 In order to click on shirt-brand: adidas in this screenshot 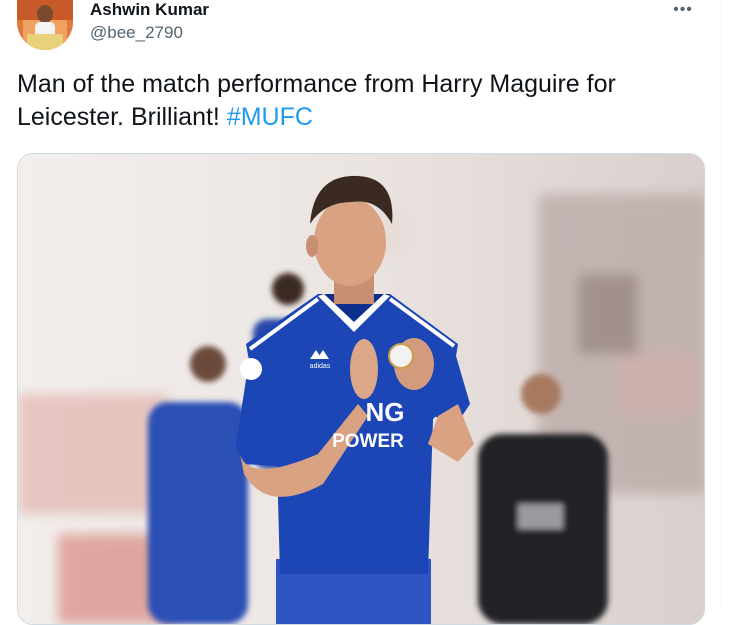, I will do `click(320, 366)`.